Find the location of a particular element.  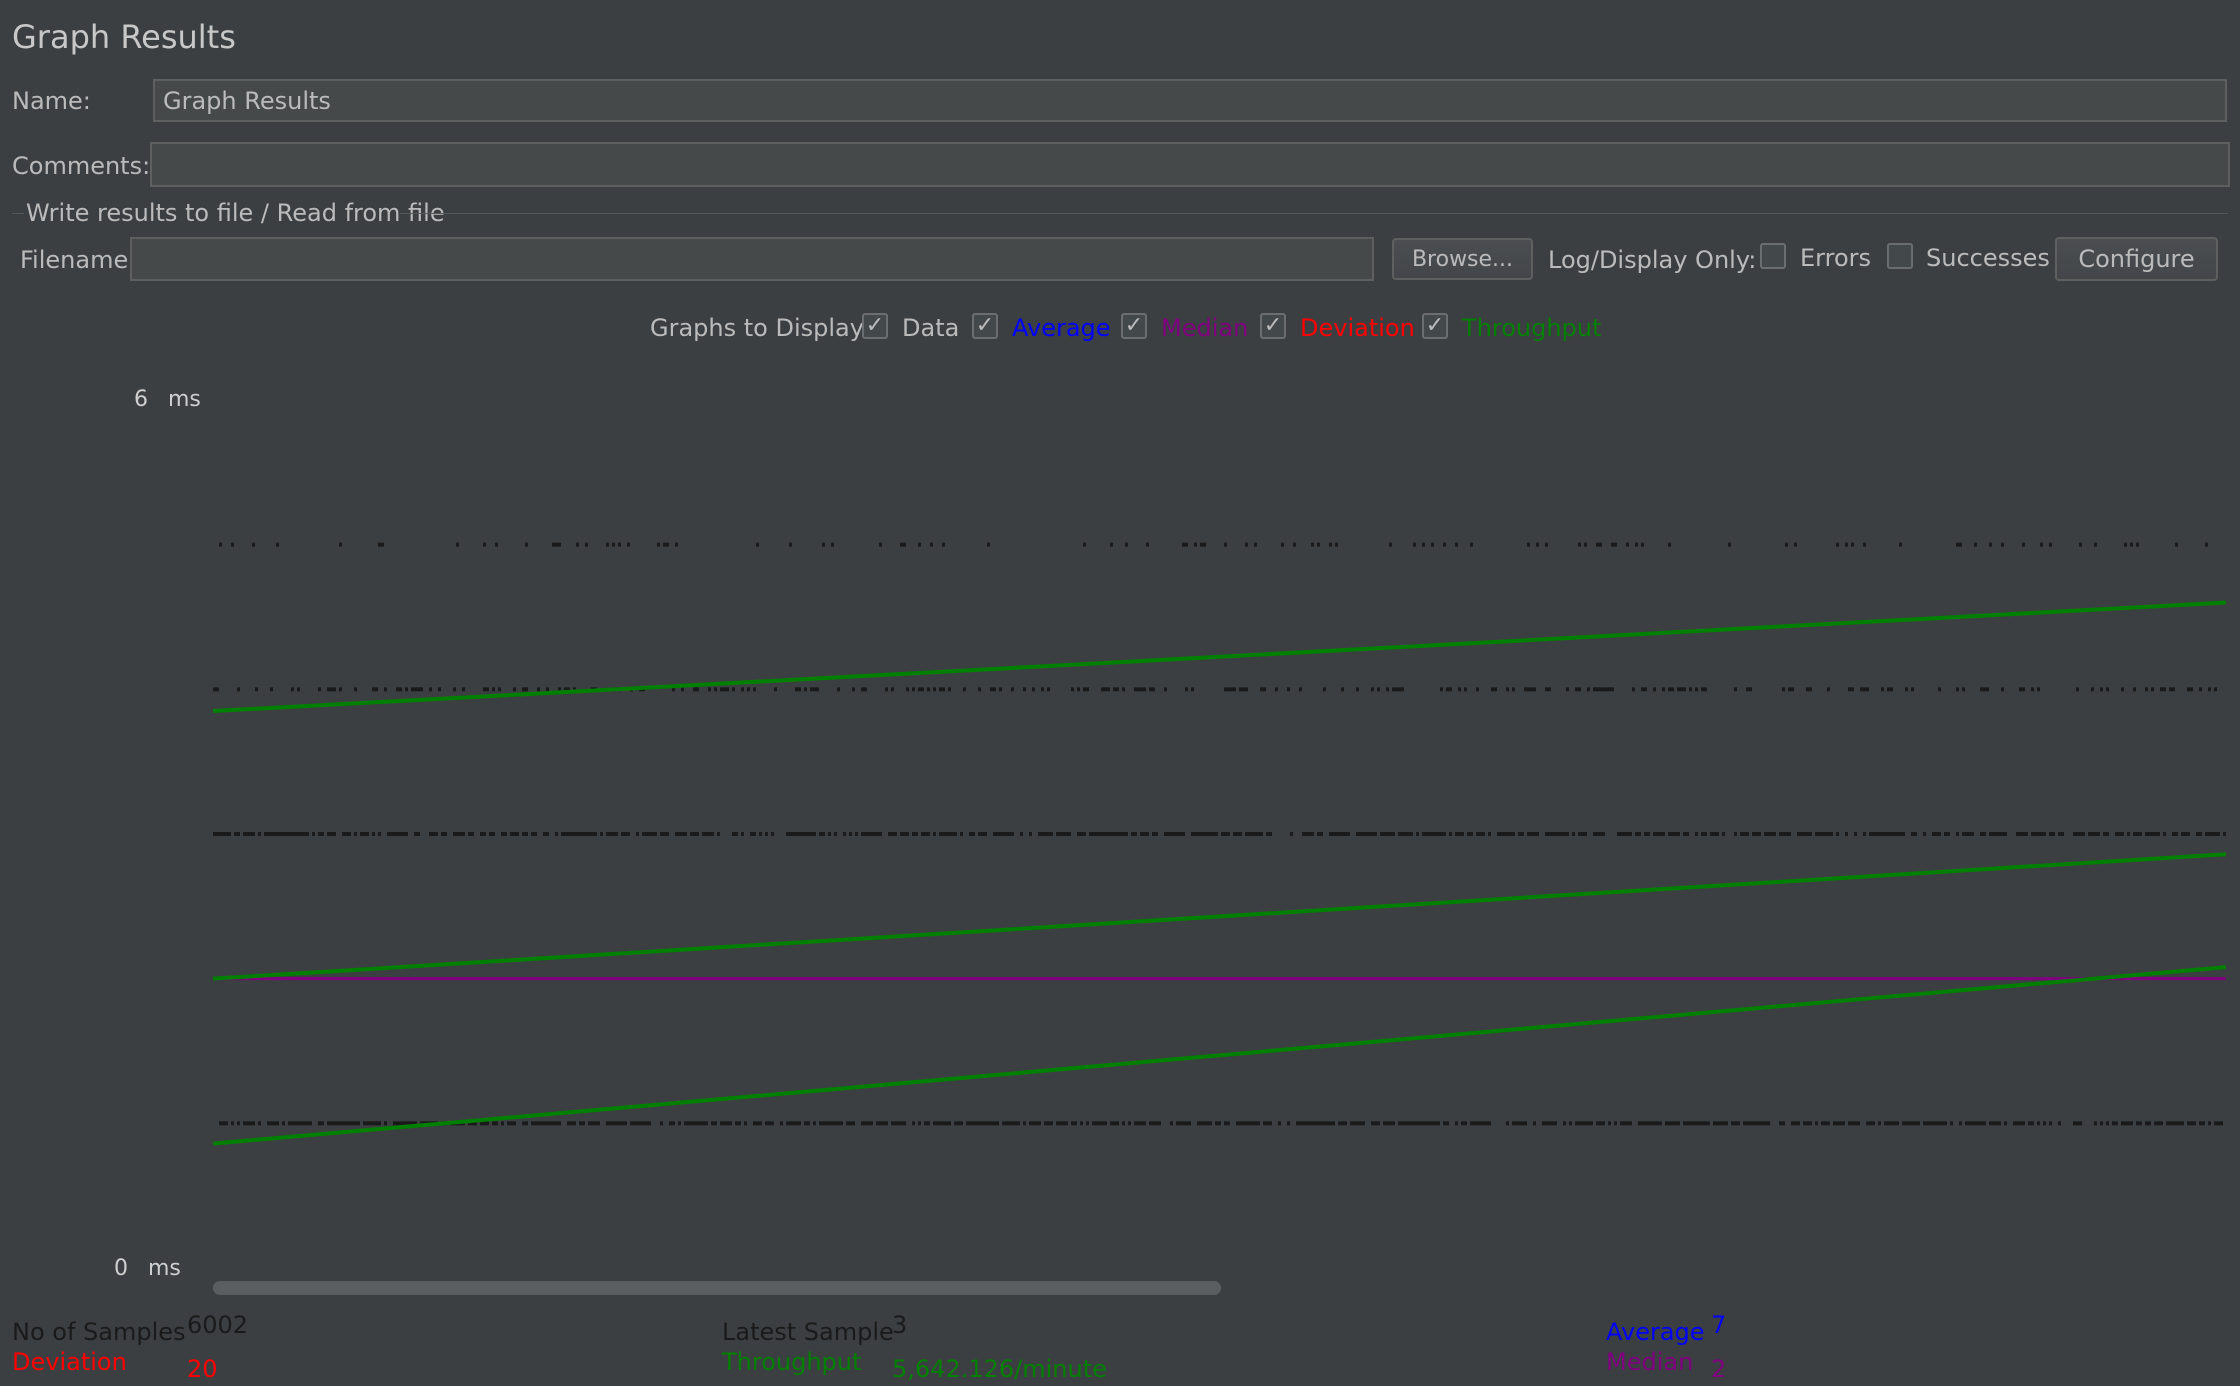

average-checkbox: ✓ is located at coordinates (985, 326).